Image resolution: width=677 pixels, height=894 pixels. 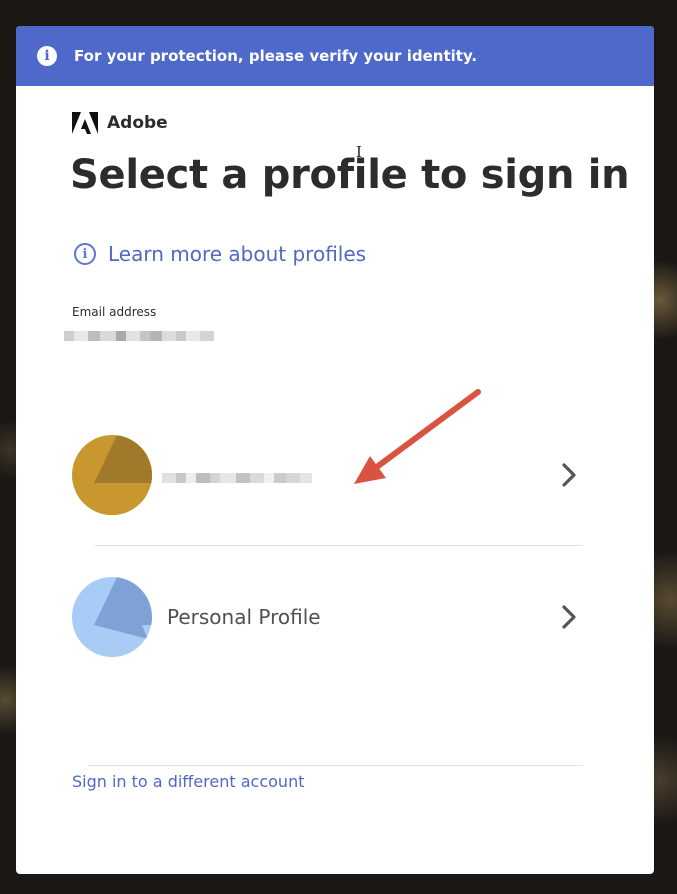 What do you see at coordinates (339, 545) in the screenshot?
I see `profile-divider` at bounding box center [339, 545].